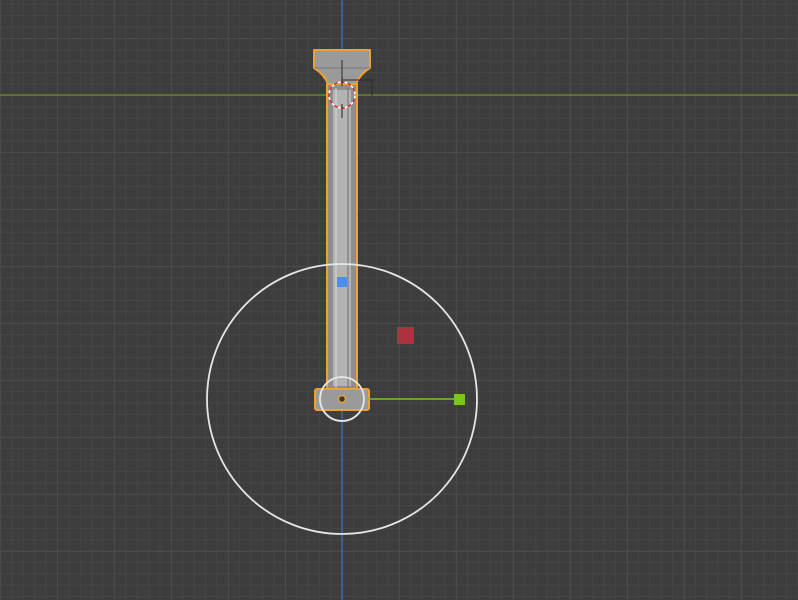  I want to click on gizmo-x-handle, so click(459, 399).